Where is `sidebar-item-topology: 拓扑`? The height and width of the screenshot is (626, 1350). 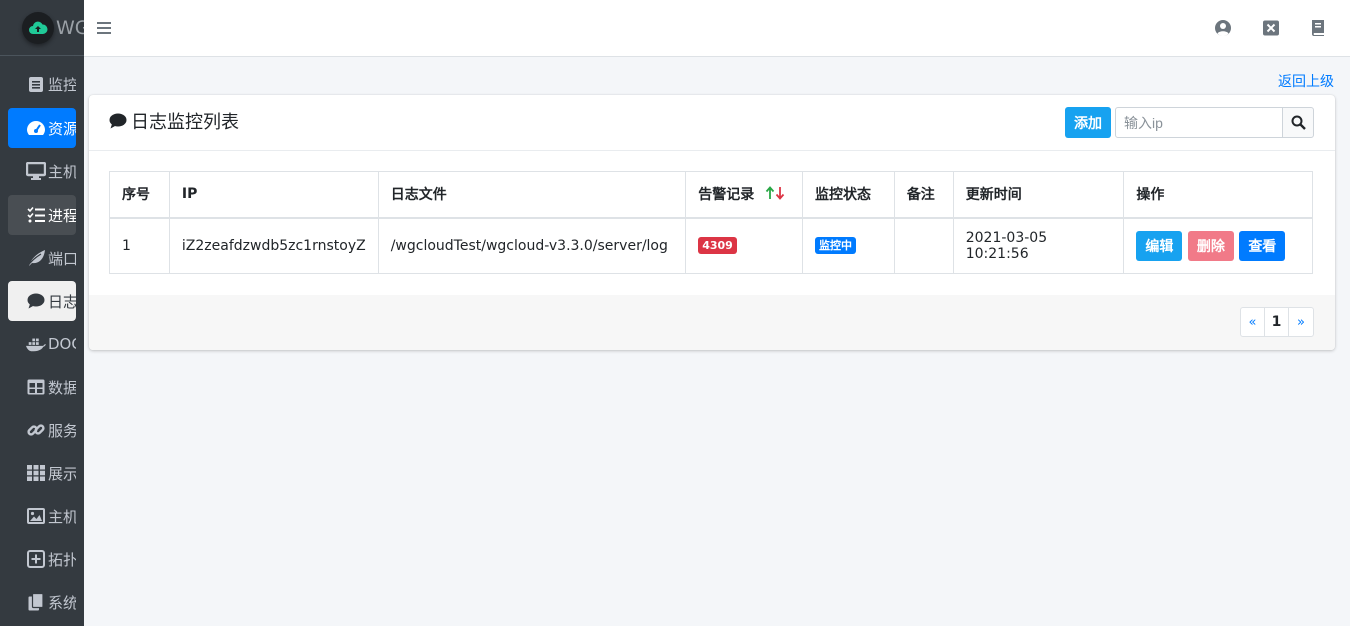
sidebar-item-topology: 拓扑 is located at coordinates (42, 559).